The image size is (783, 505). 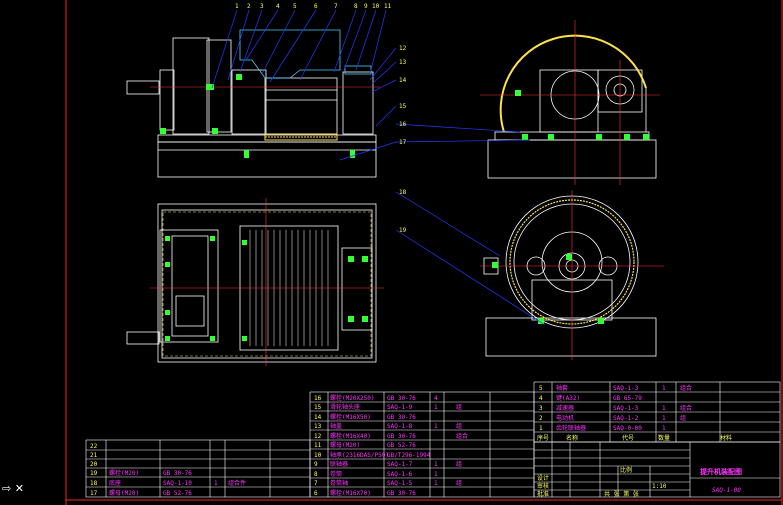 I want to click on scale-value: 1:10, so click(x=659, y=486).